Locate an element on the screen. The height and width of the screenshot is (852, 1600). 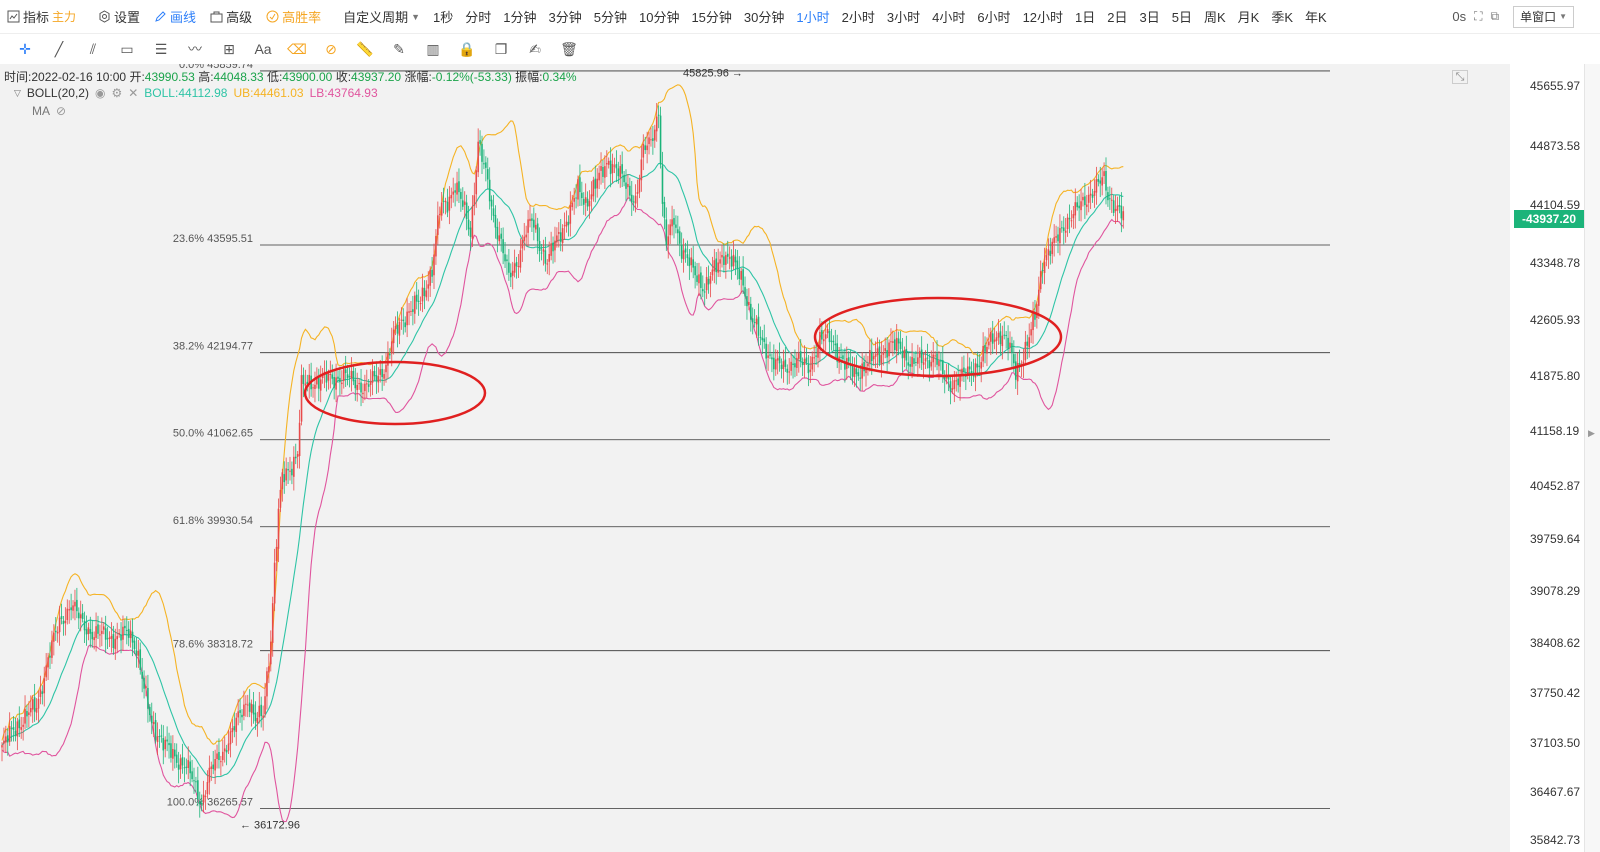
hide-tool: ⊘ is located at coordinates (331, 49).